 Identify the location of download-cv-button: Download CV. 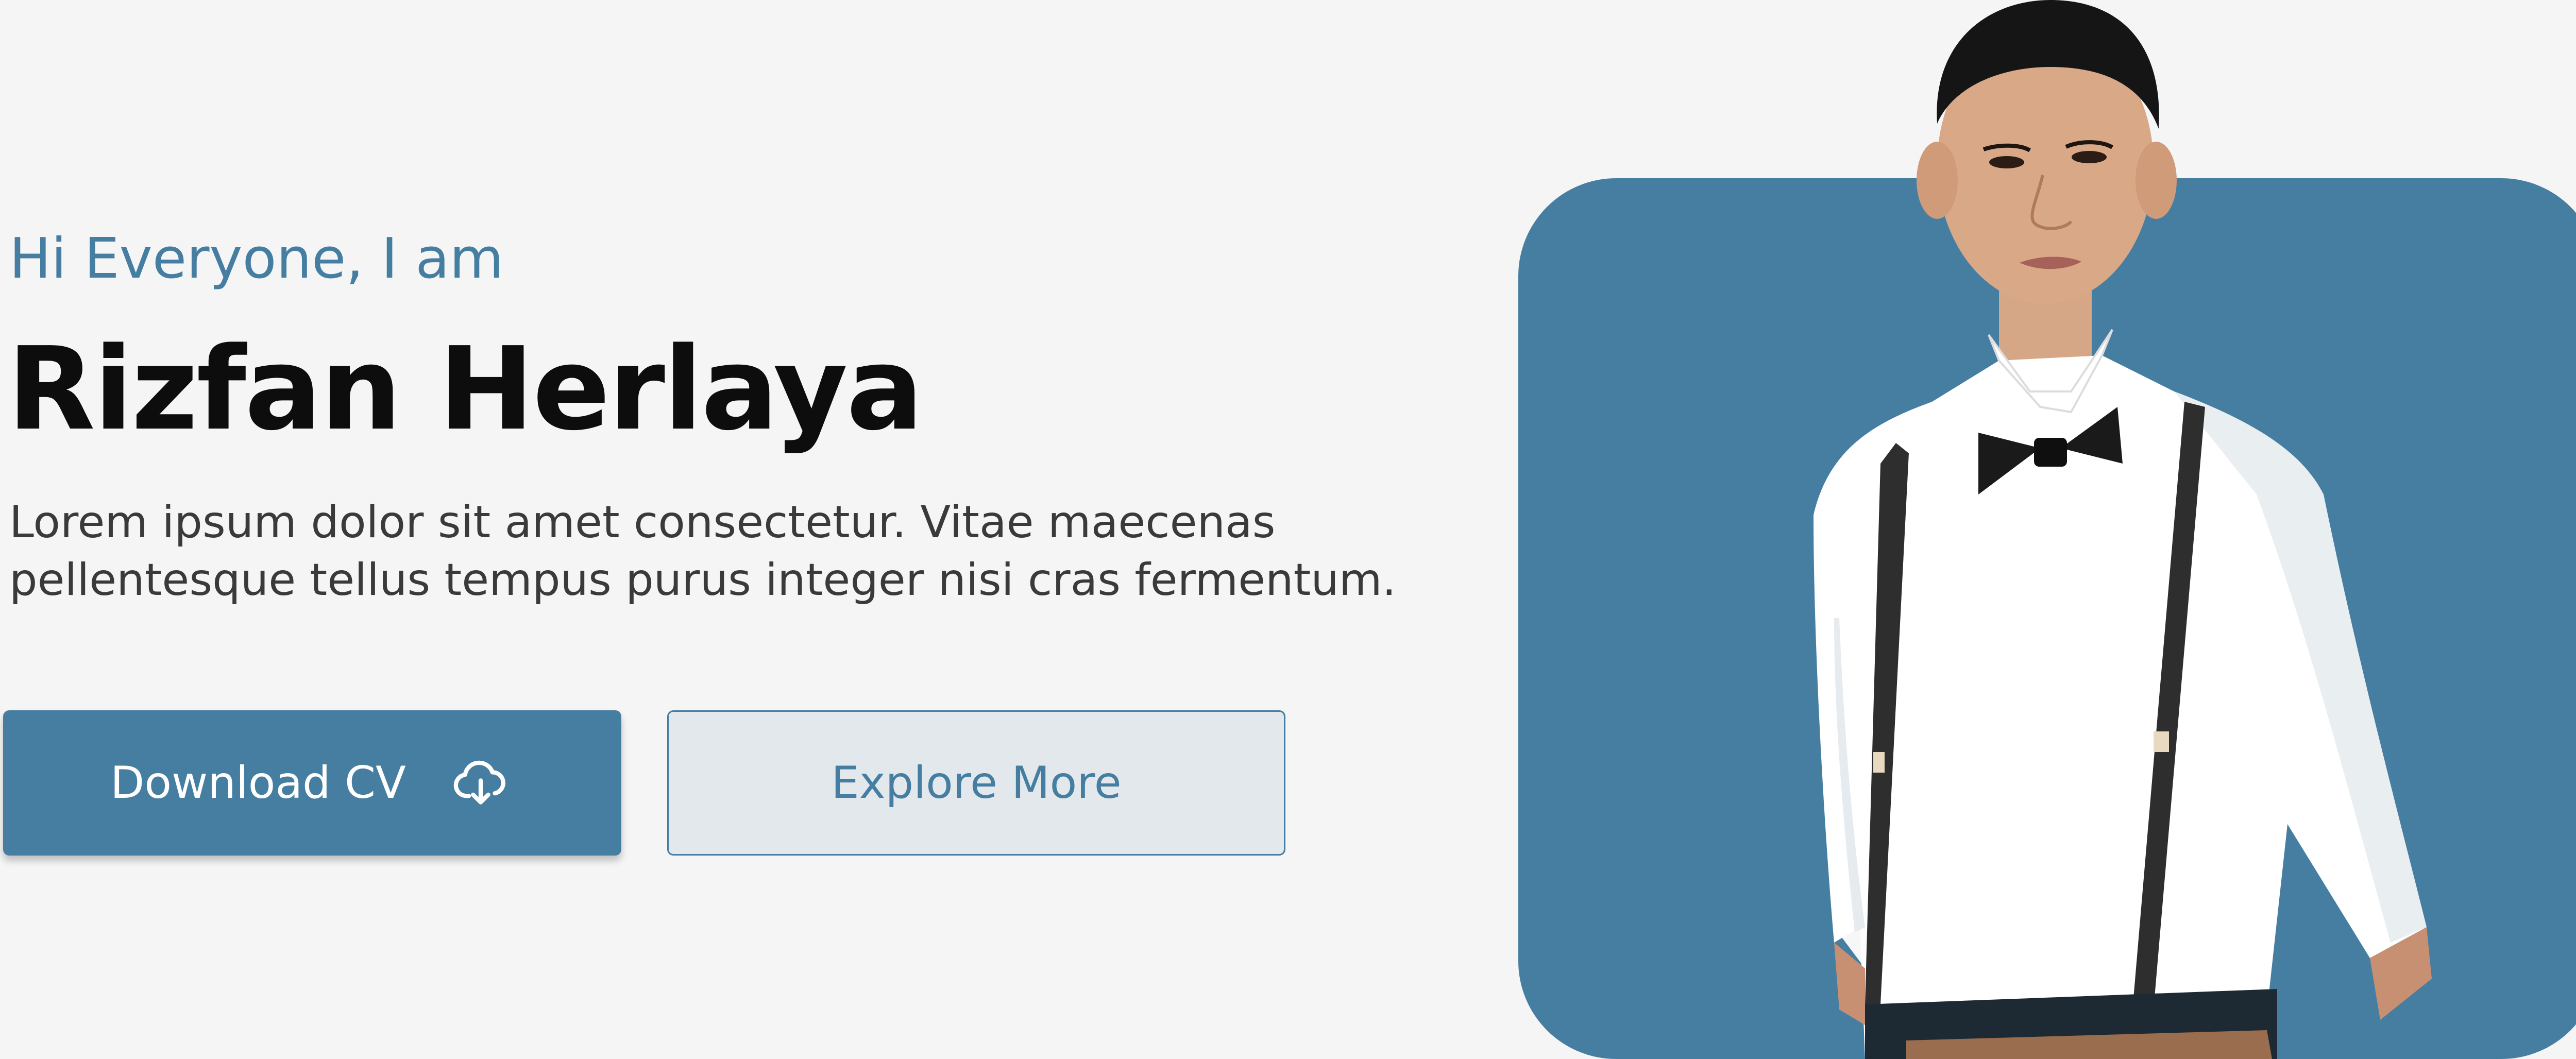
(312, 783).